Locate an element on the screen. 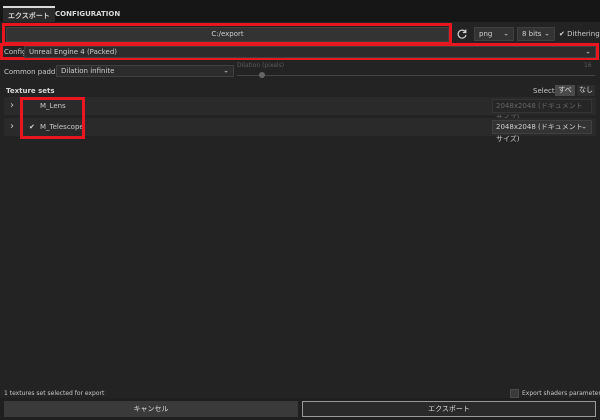 The image size is (600, 420). check-icon: ✔ is located at coordinates (562, 34).